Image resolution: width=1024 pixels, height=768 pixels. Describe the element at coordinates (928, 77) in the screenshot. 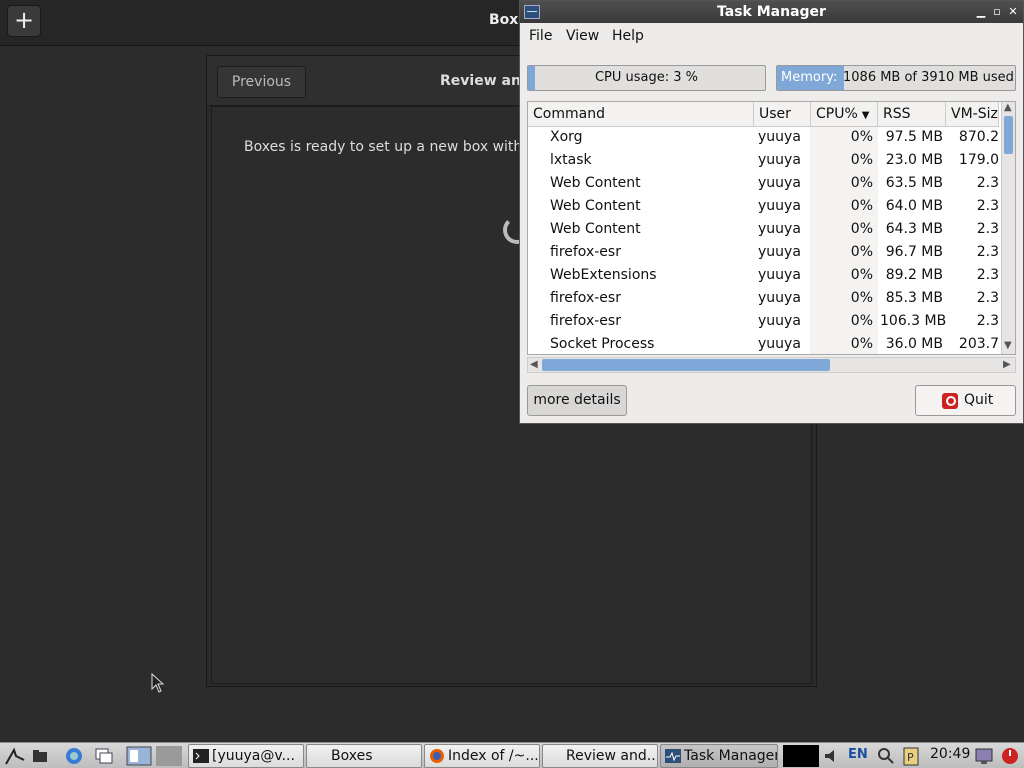

I see `memory-value: 1086 MB of 3910 MB used` at that location.